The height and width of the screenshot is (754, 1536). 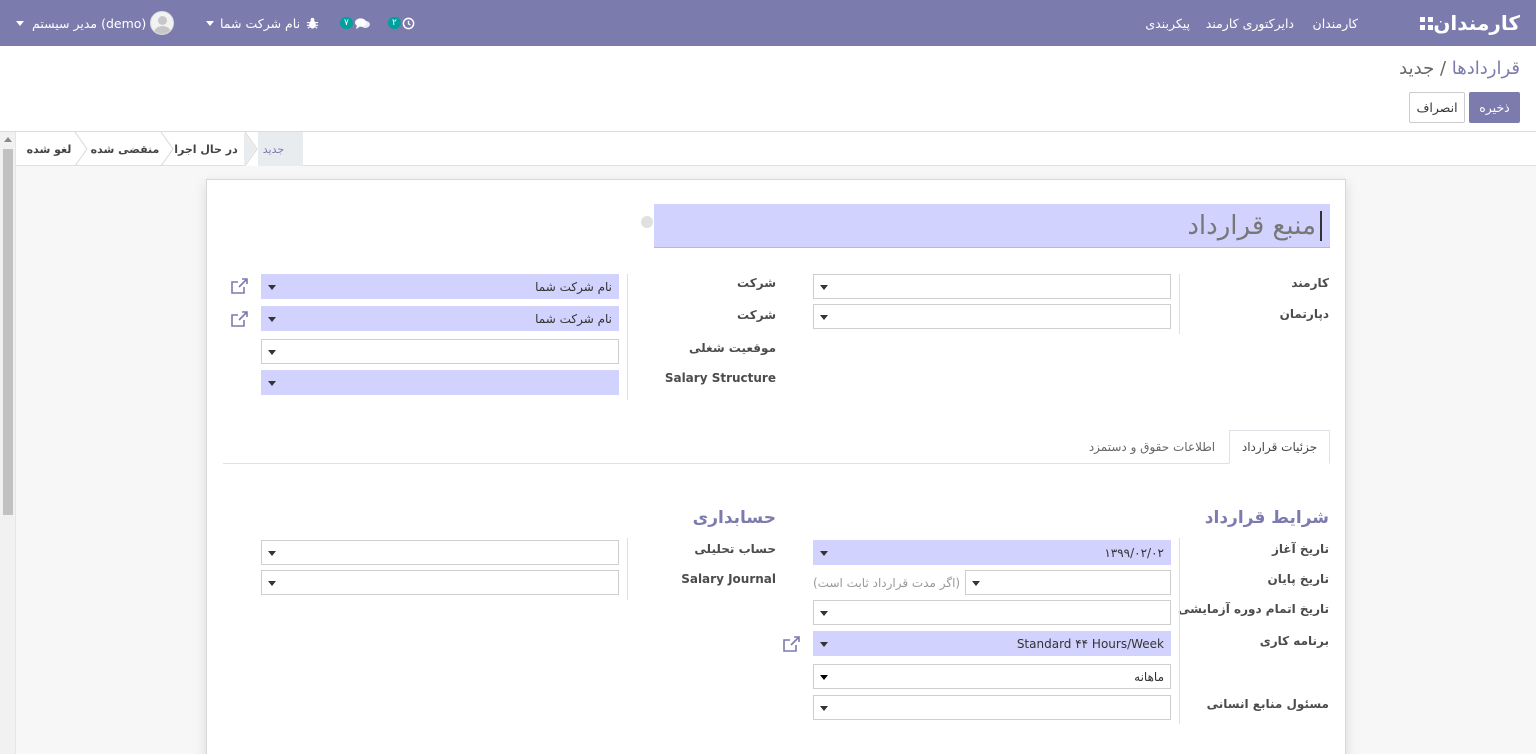 I want to click on salary-structure-select, so click(x=440, y=382).